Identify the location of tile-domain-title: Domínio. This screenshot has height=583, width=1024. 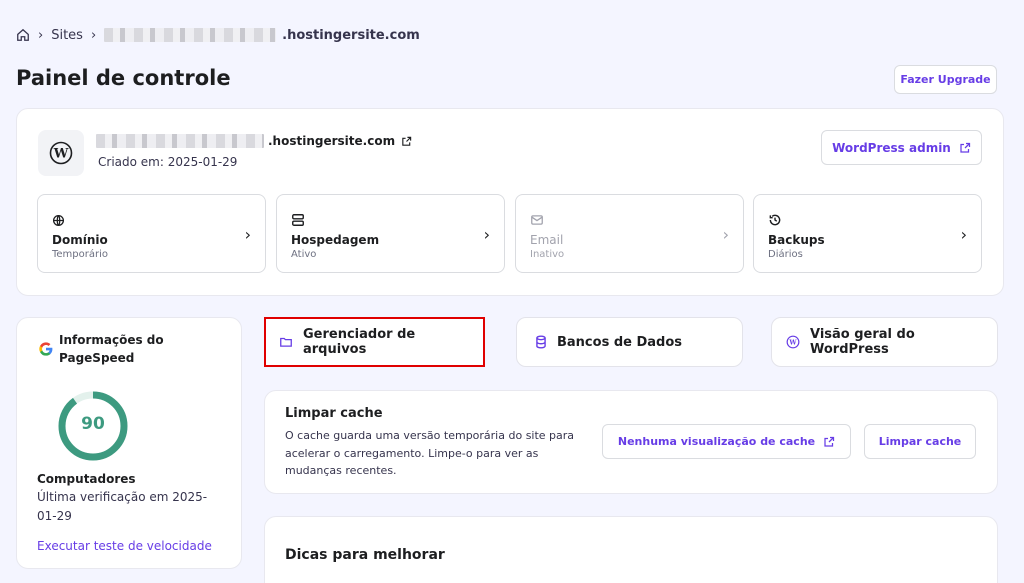
(80, 240).